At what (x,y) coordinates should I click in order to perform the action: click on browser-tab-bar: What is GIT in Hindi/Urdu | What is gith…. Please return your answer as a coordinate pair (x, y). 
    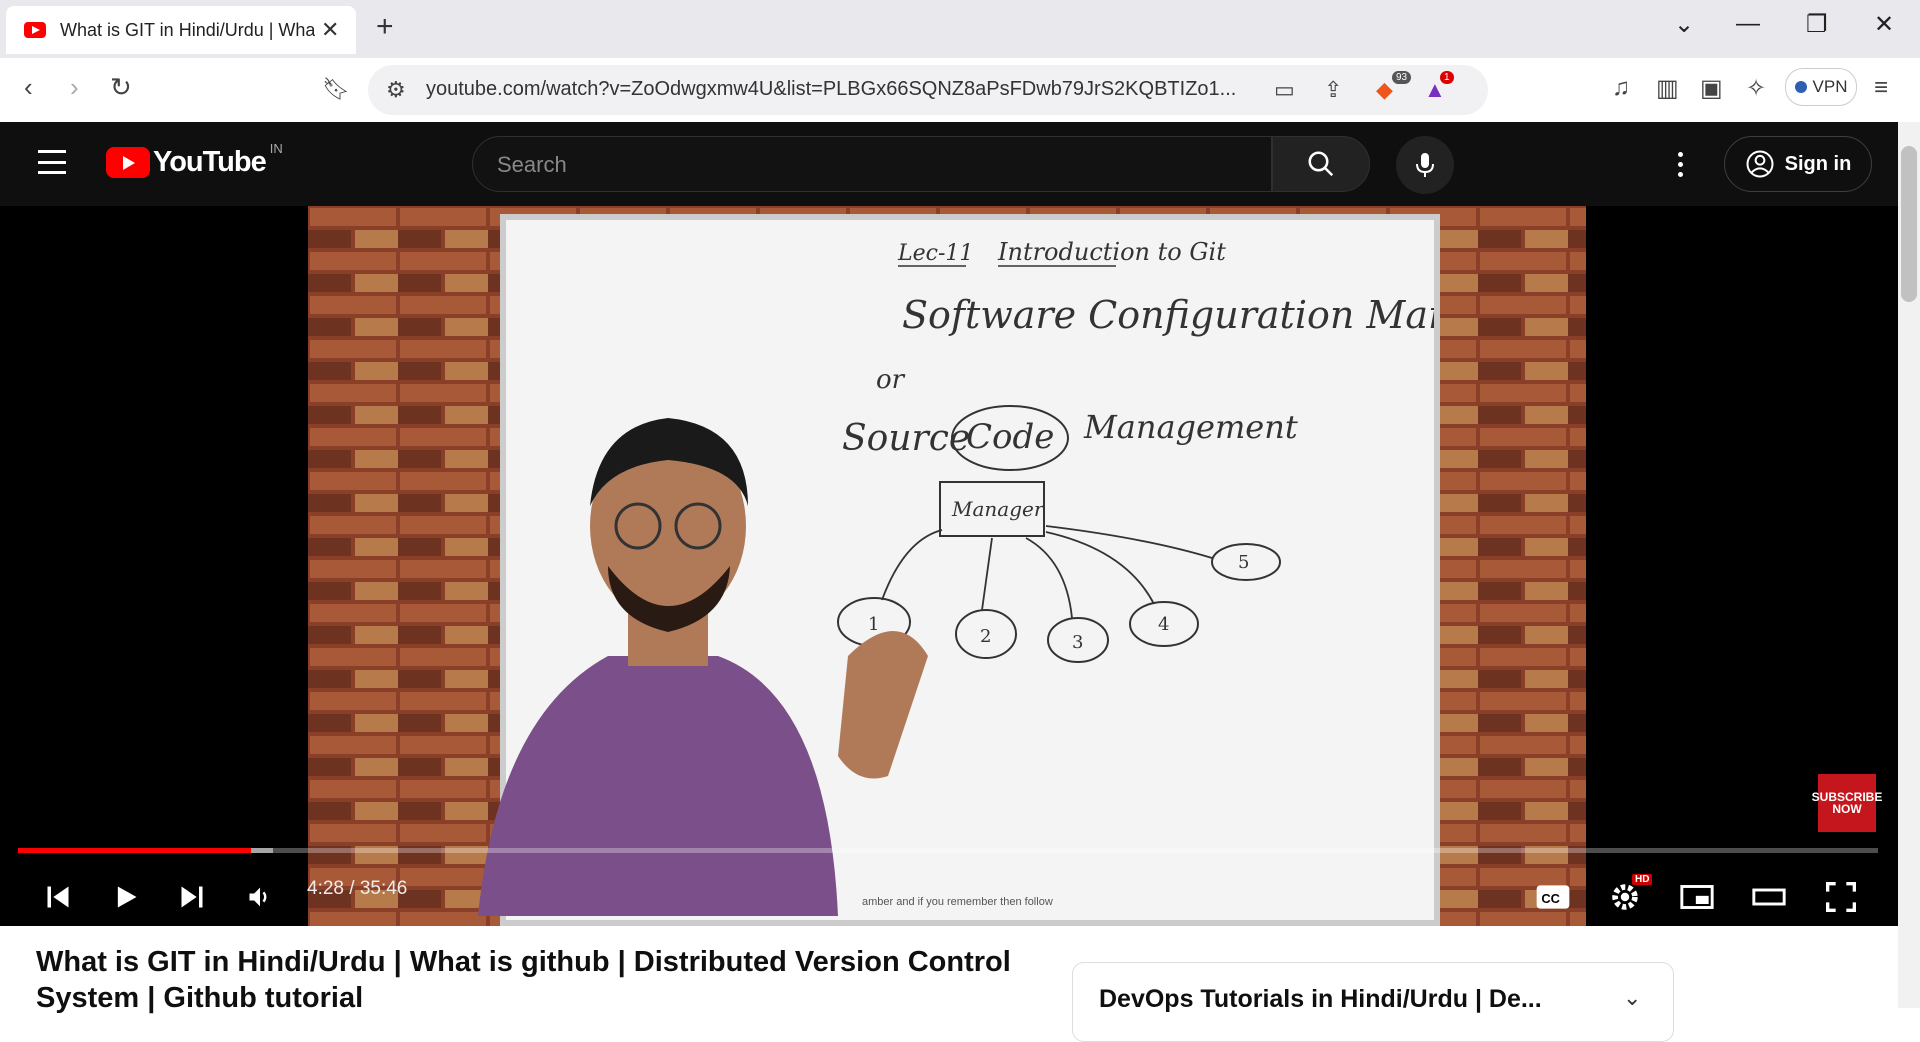
    Looking at the image, I should click on (960, 29).